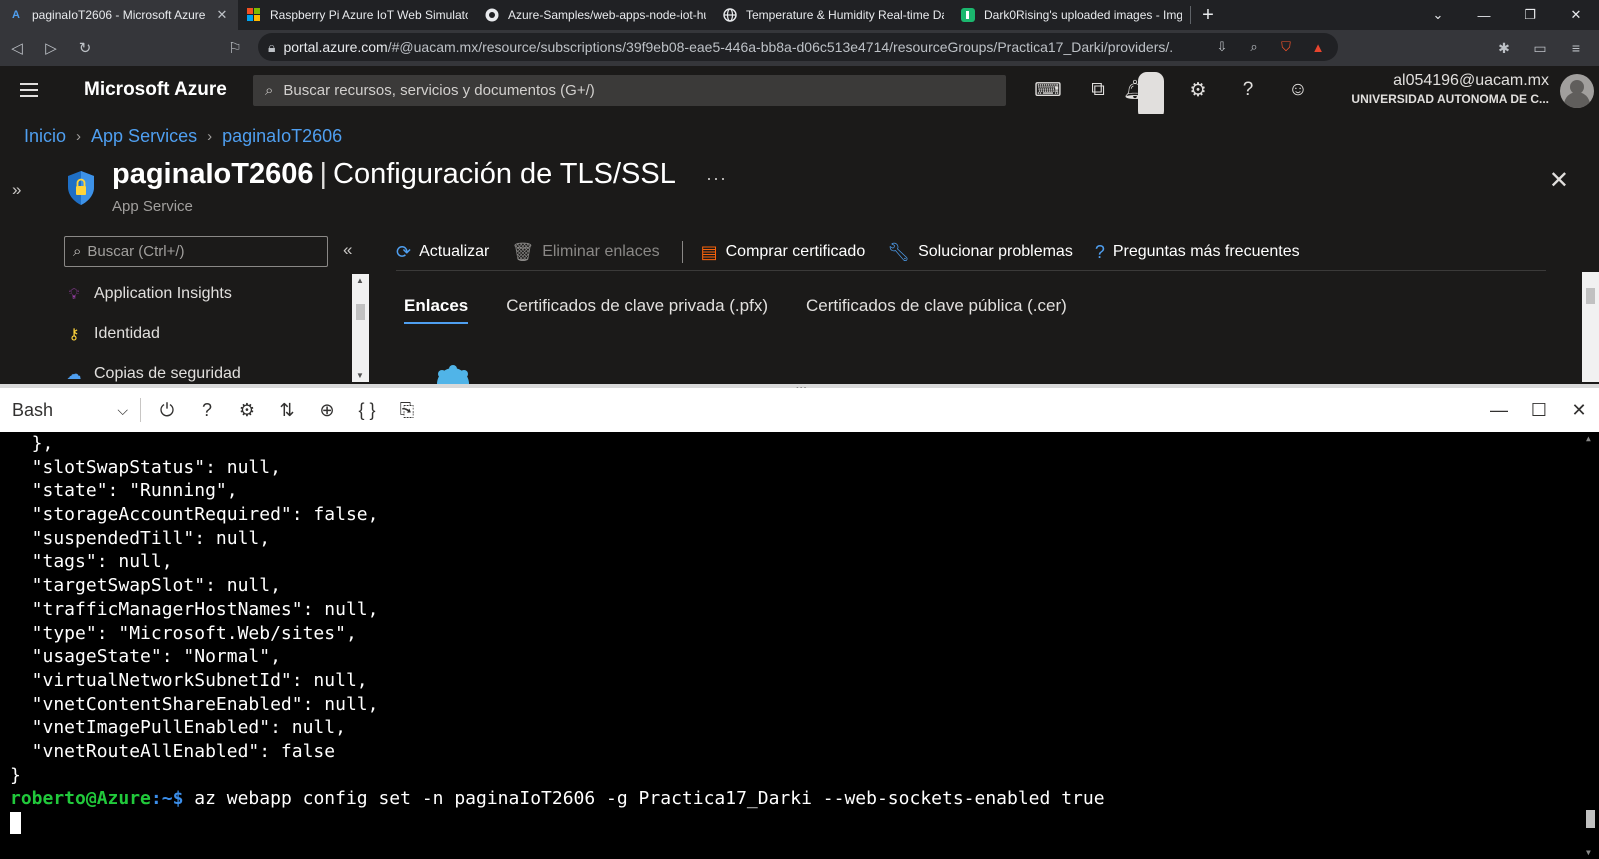 The height and width of the screenshot is (859, 1599). Describe the element at coordinates (1438, 15) in the screenshot. I see `tab-search-icon: ⌄` at that location.